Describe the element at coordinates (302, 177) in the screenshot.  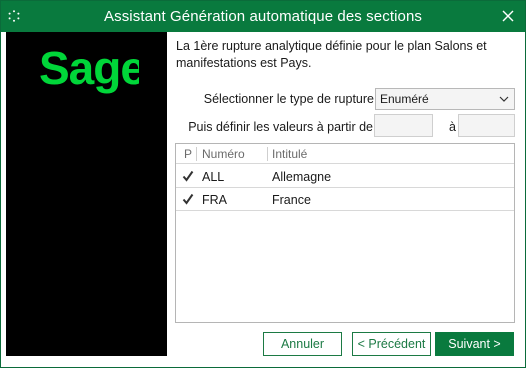
I see `row-intitule: Allemagne` at that location.